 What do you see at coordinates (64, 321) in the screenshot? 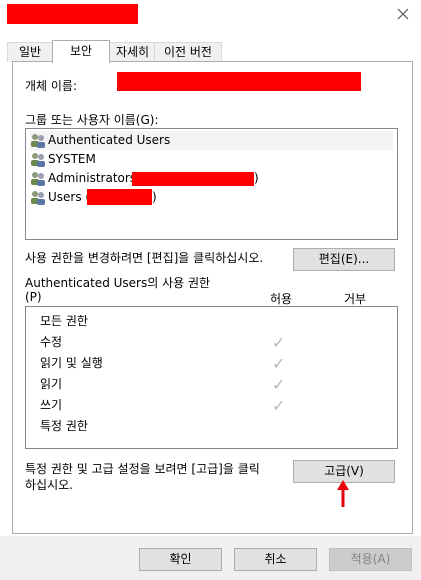
I see `permission-name: 모든 권한` at bounding box center [64, 321].